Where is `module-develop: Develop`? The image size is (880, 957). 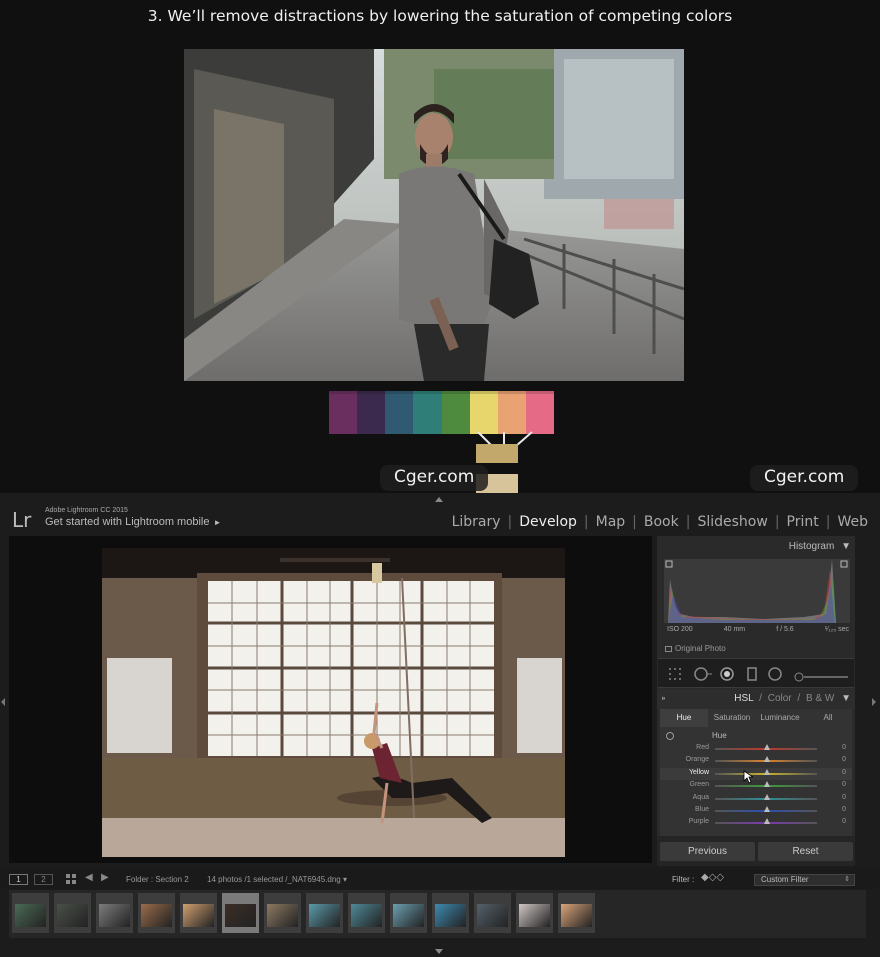
module-develop: Develop is located at coordinates (548, 522).